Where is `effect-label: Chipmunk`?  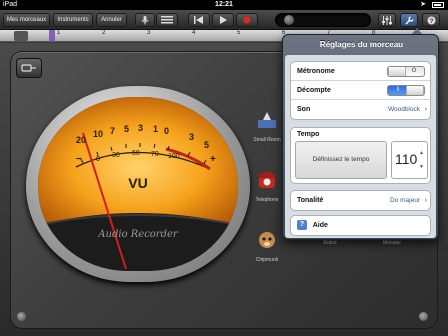 effect-label: Chipmunk is located at coordinates (267, 260).